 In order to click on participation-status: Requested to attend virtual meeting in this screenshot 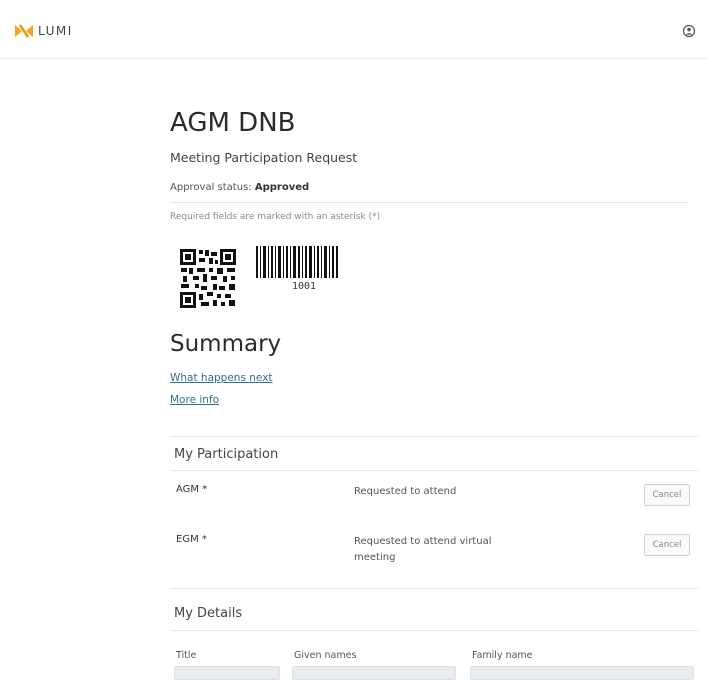, I will do `click(423, 549)`.